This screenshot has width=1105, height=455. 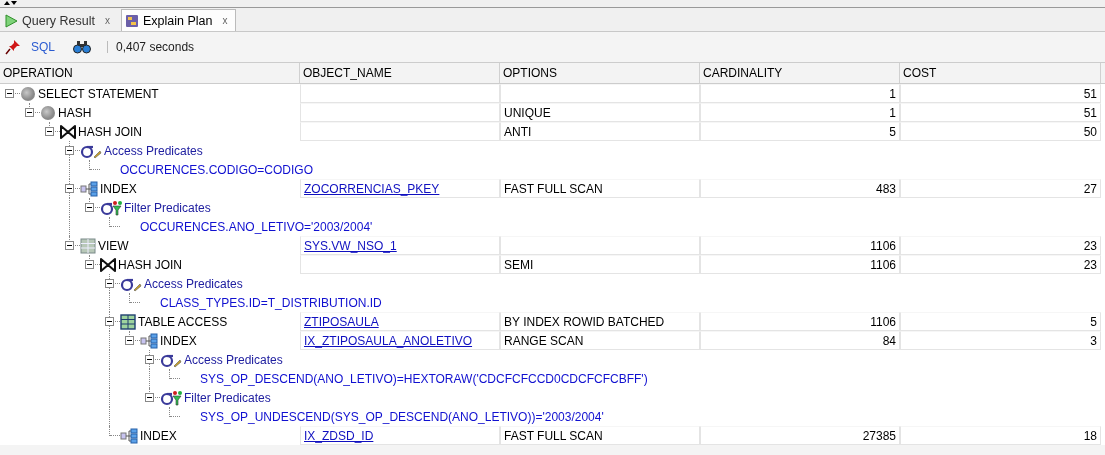 I want to click on table-cell: RANGE SCAN, so click(x=600, y=340).